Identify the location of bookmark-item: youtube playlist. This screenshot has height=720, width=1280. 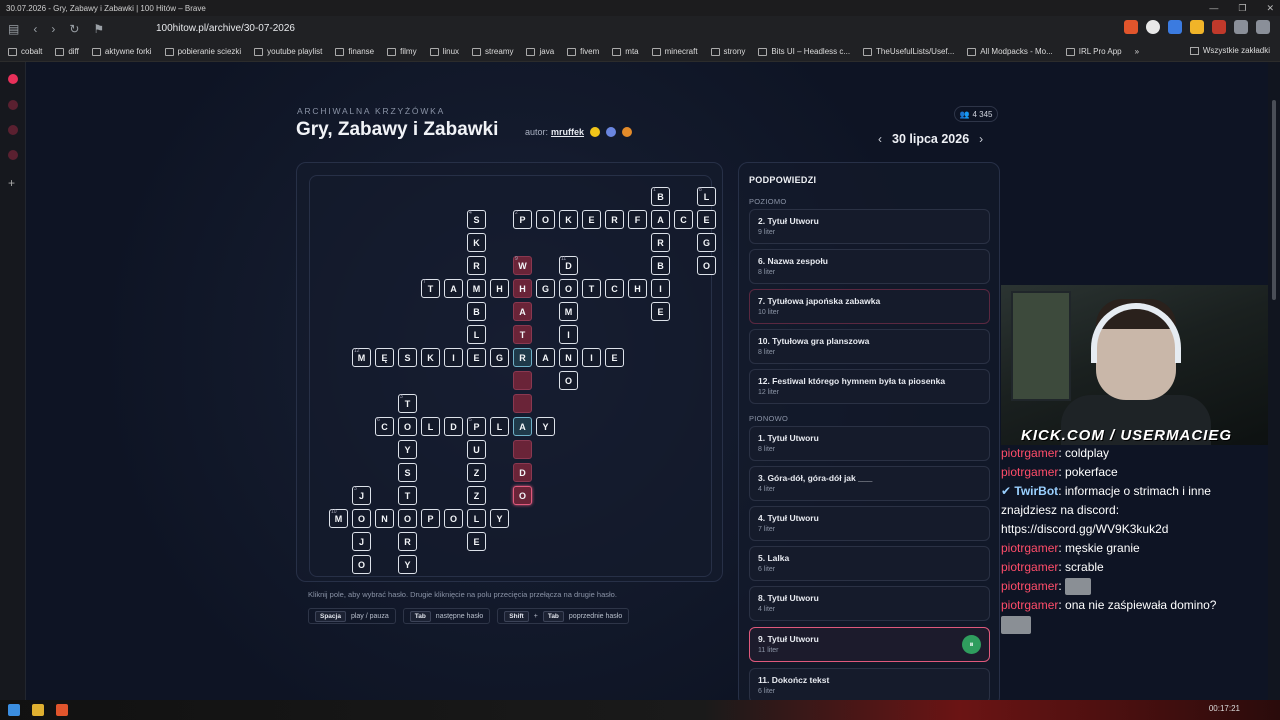
(288, 51).